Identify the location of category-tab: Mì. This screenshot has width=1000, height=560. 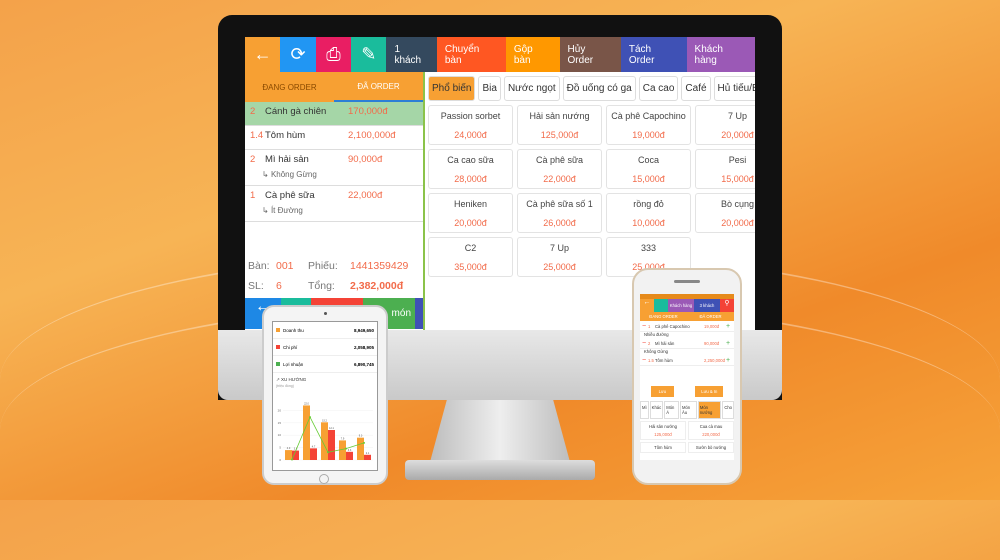
(644, 410).